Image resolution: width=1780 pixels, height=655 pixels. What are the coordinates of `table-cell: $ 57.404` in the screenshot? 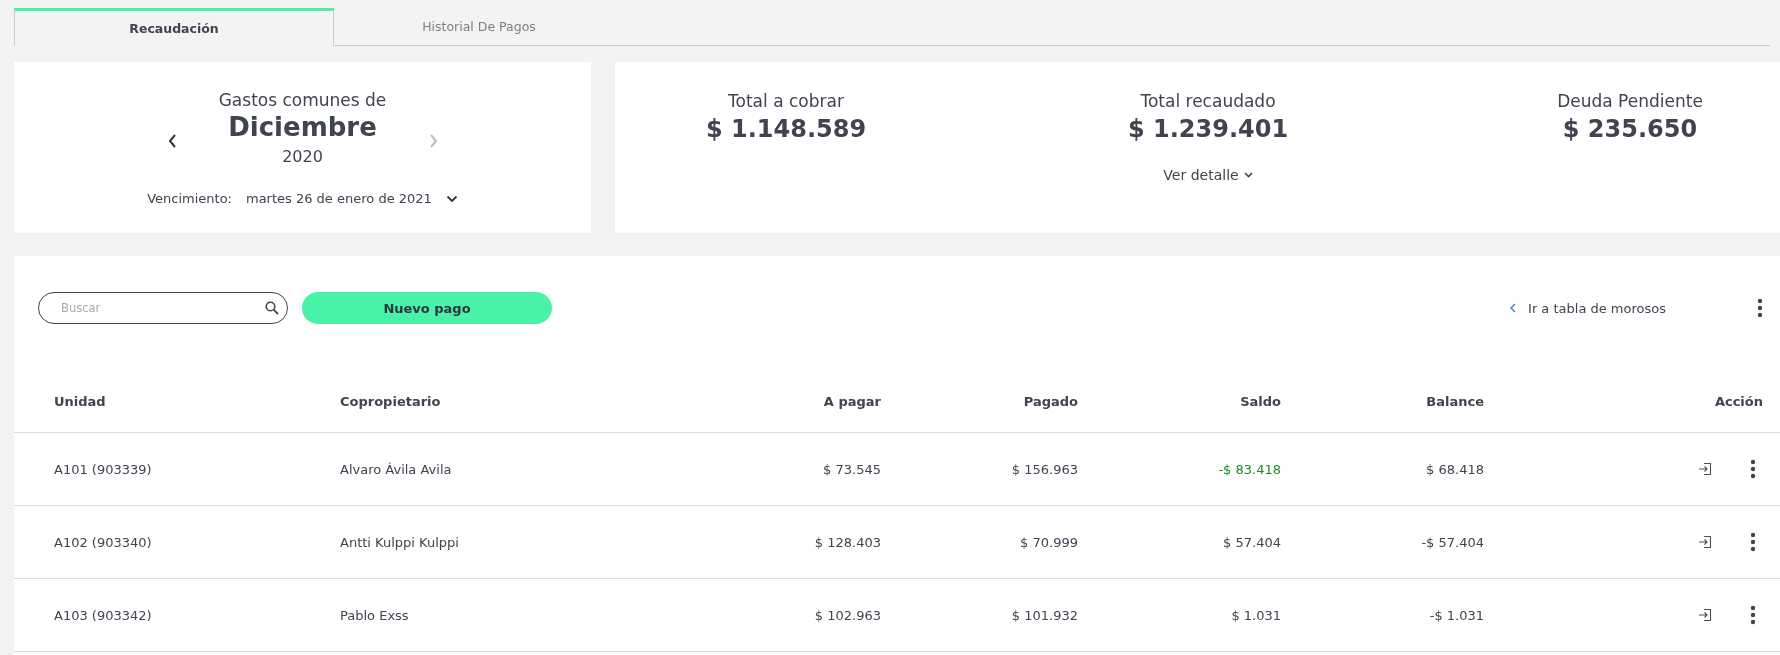 It's located at (1179, 542).